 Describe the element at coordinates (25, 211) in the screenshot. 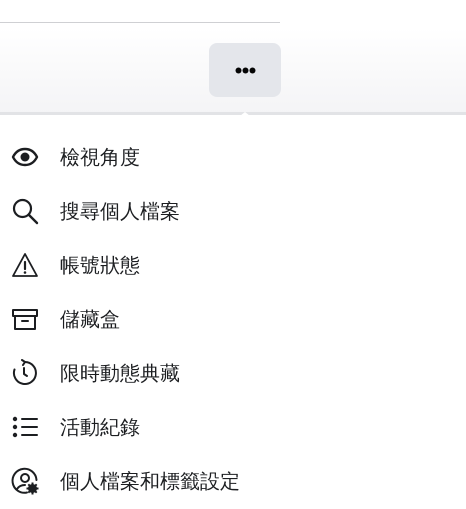

I see `search-icon` at that location.